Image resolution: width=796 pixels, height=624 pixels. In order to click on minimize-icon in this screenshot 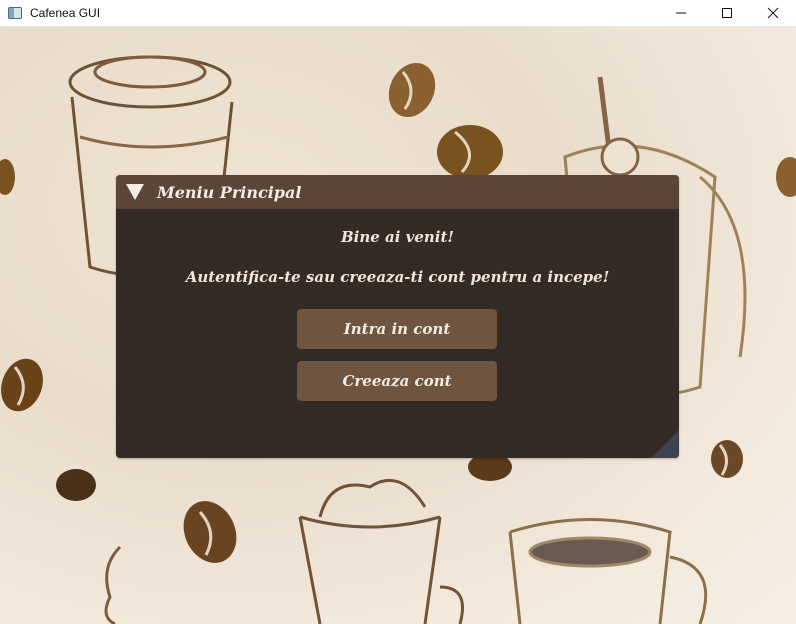, I will do `click(681, 13)`.